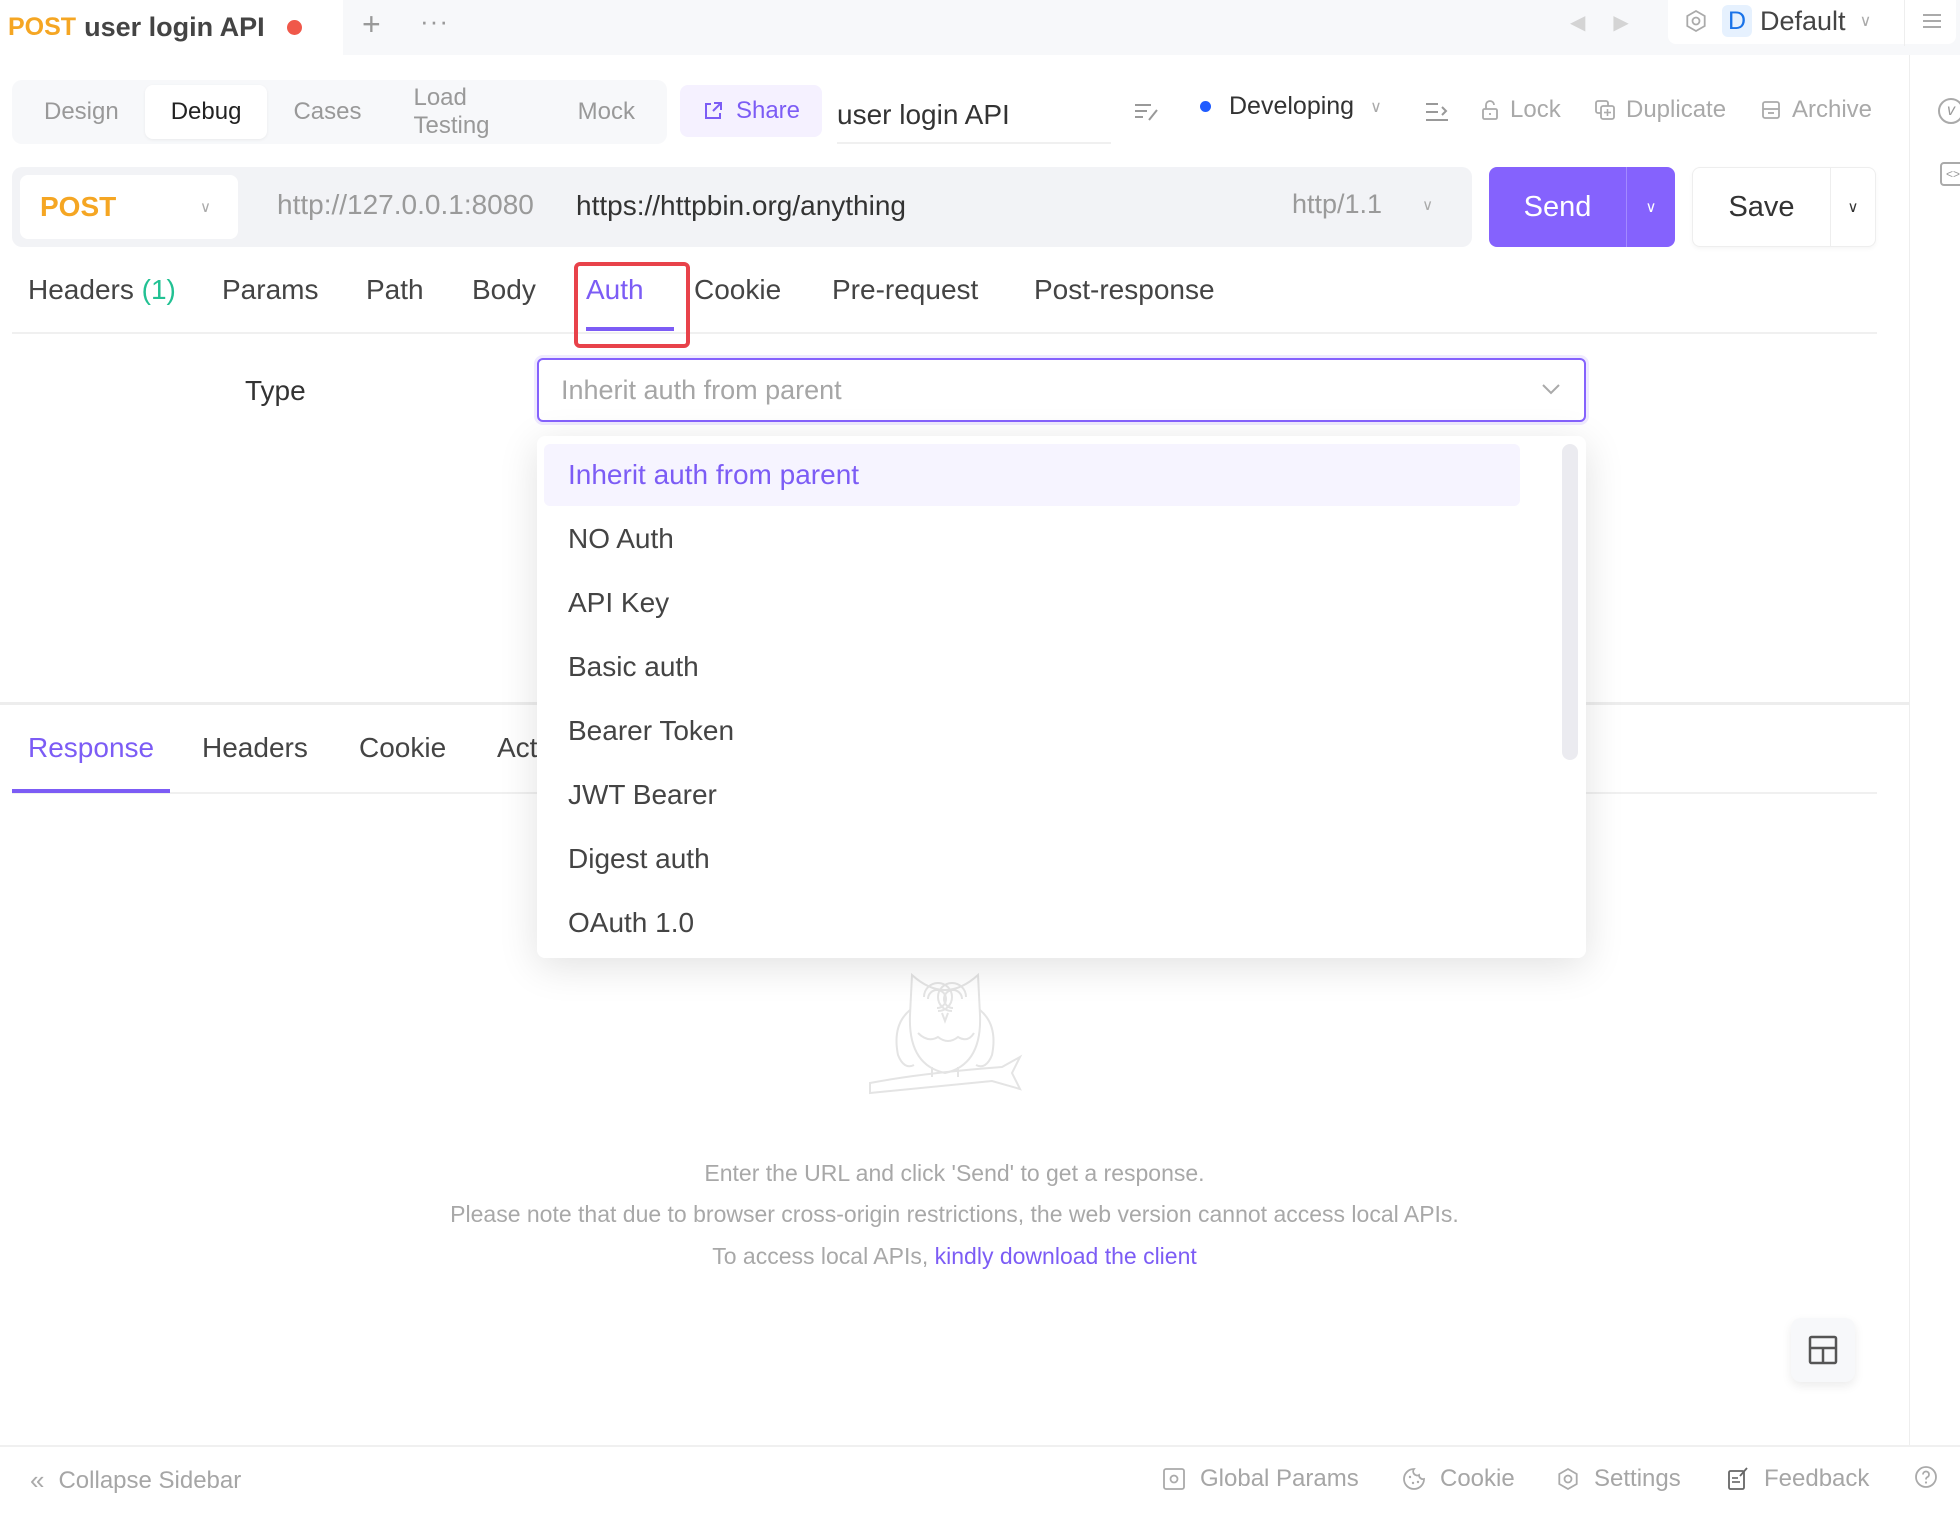 Image resolution: width=1960 pixels, height=1514 pixels. I want to click on lock-icon, so click(1490, 110).